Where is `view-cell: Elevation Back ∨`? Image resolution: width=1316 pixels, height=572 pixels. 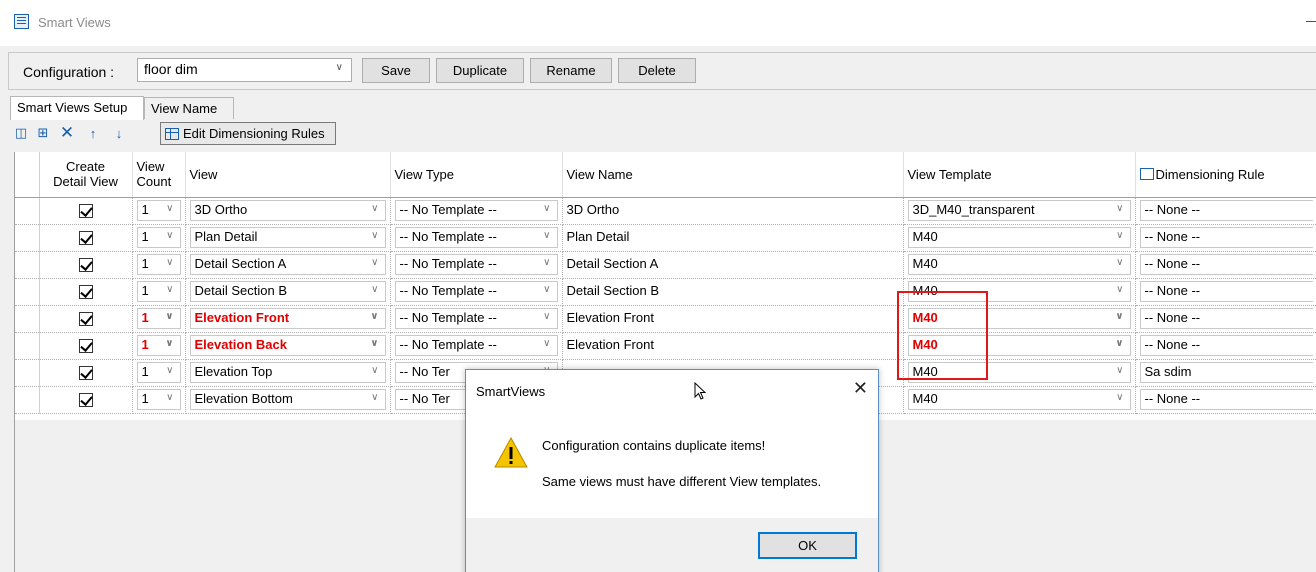 view-cell: Elevation Back ∨ is located at coordinates (288, 346).